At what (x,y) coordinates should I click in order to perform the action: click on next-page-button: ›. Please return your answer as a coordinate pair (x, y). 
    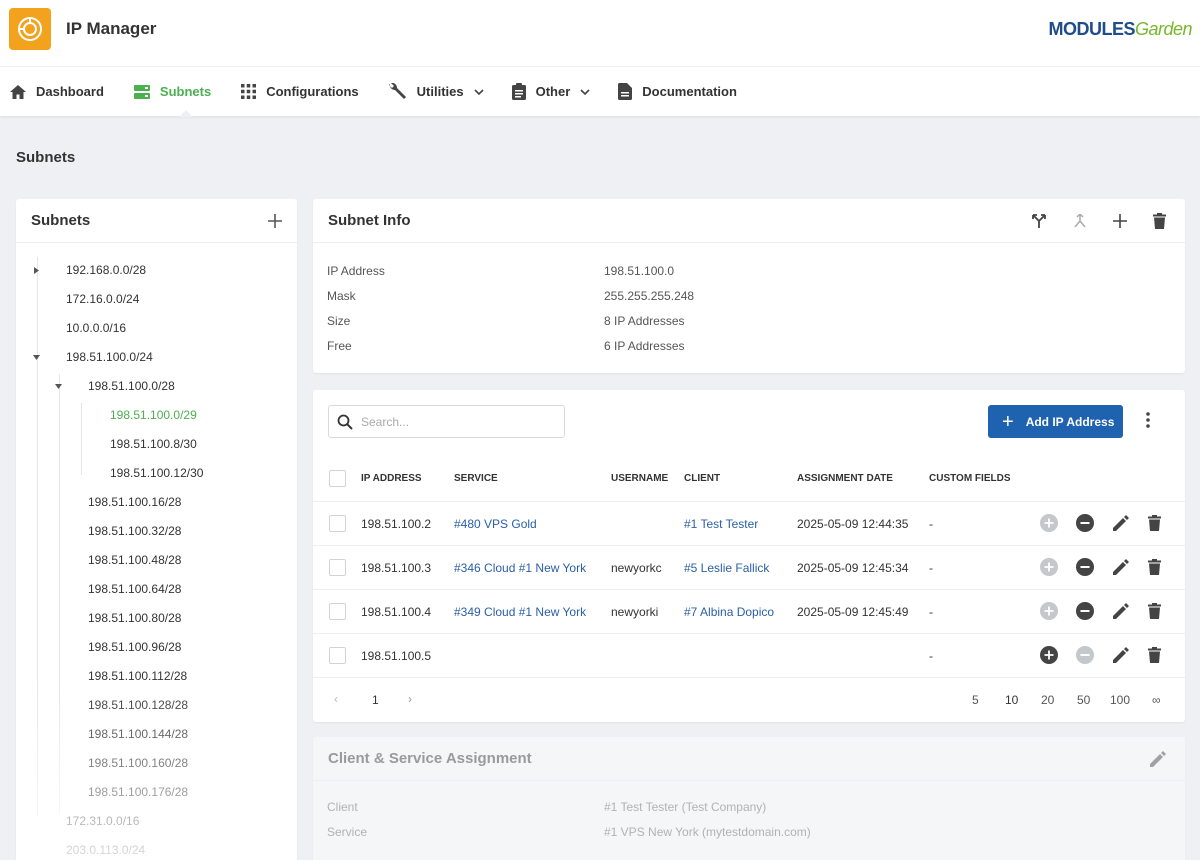
    Looking at the image, I should click on (410, 699).